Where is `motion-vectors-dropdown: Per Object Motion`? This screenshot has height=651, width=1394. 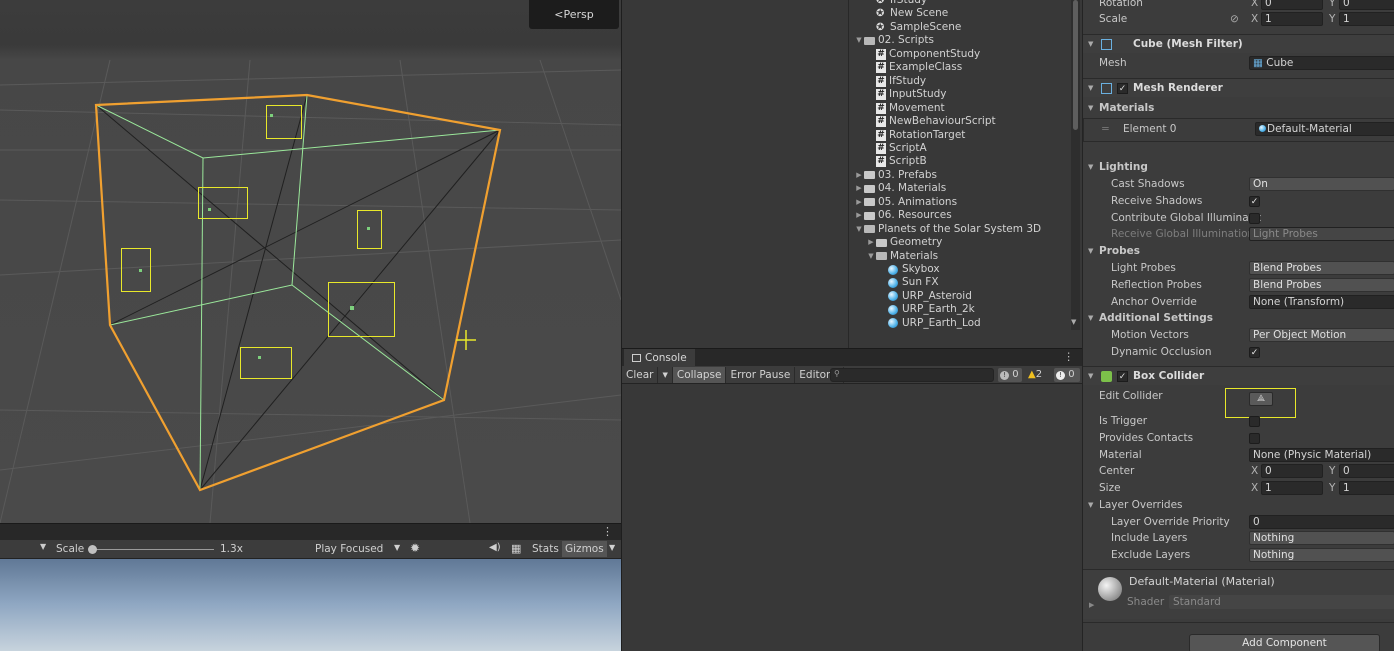
motion-vectors-dropdown: Per Object Motion is located at coordinates (1321, 335).